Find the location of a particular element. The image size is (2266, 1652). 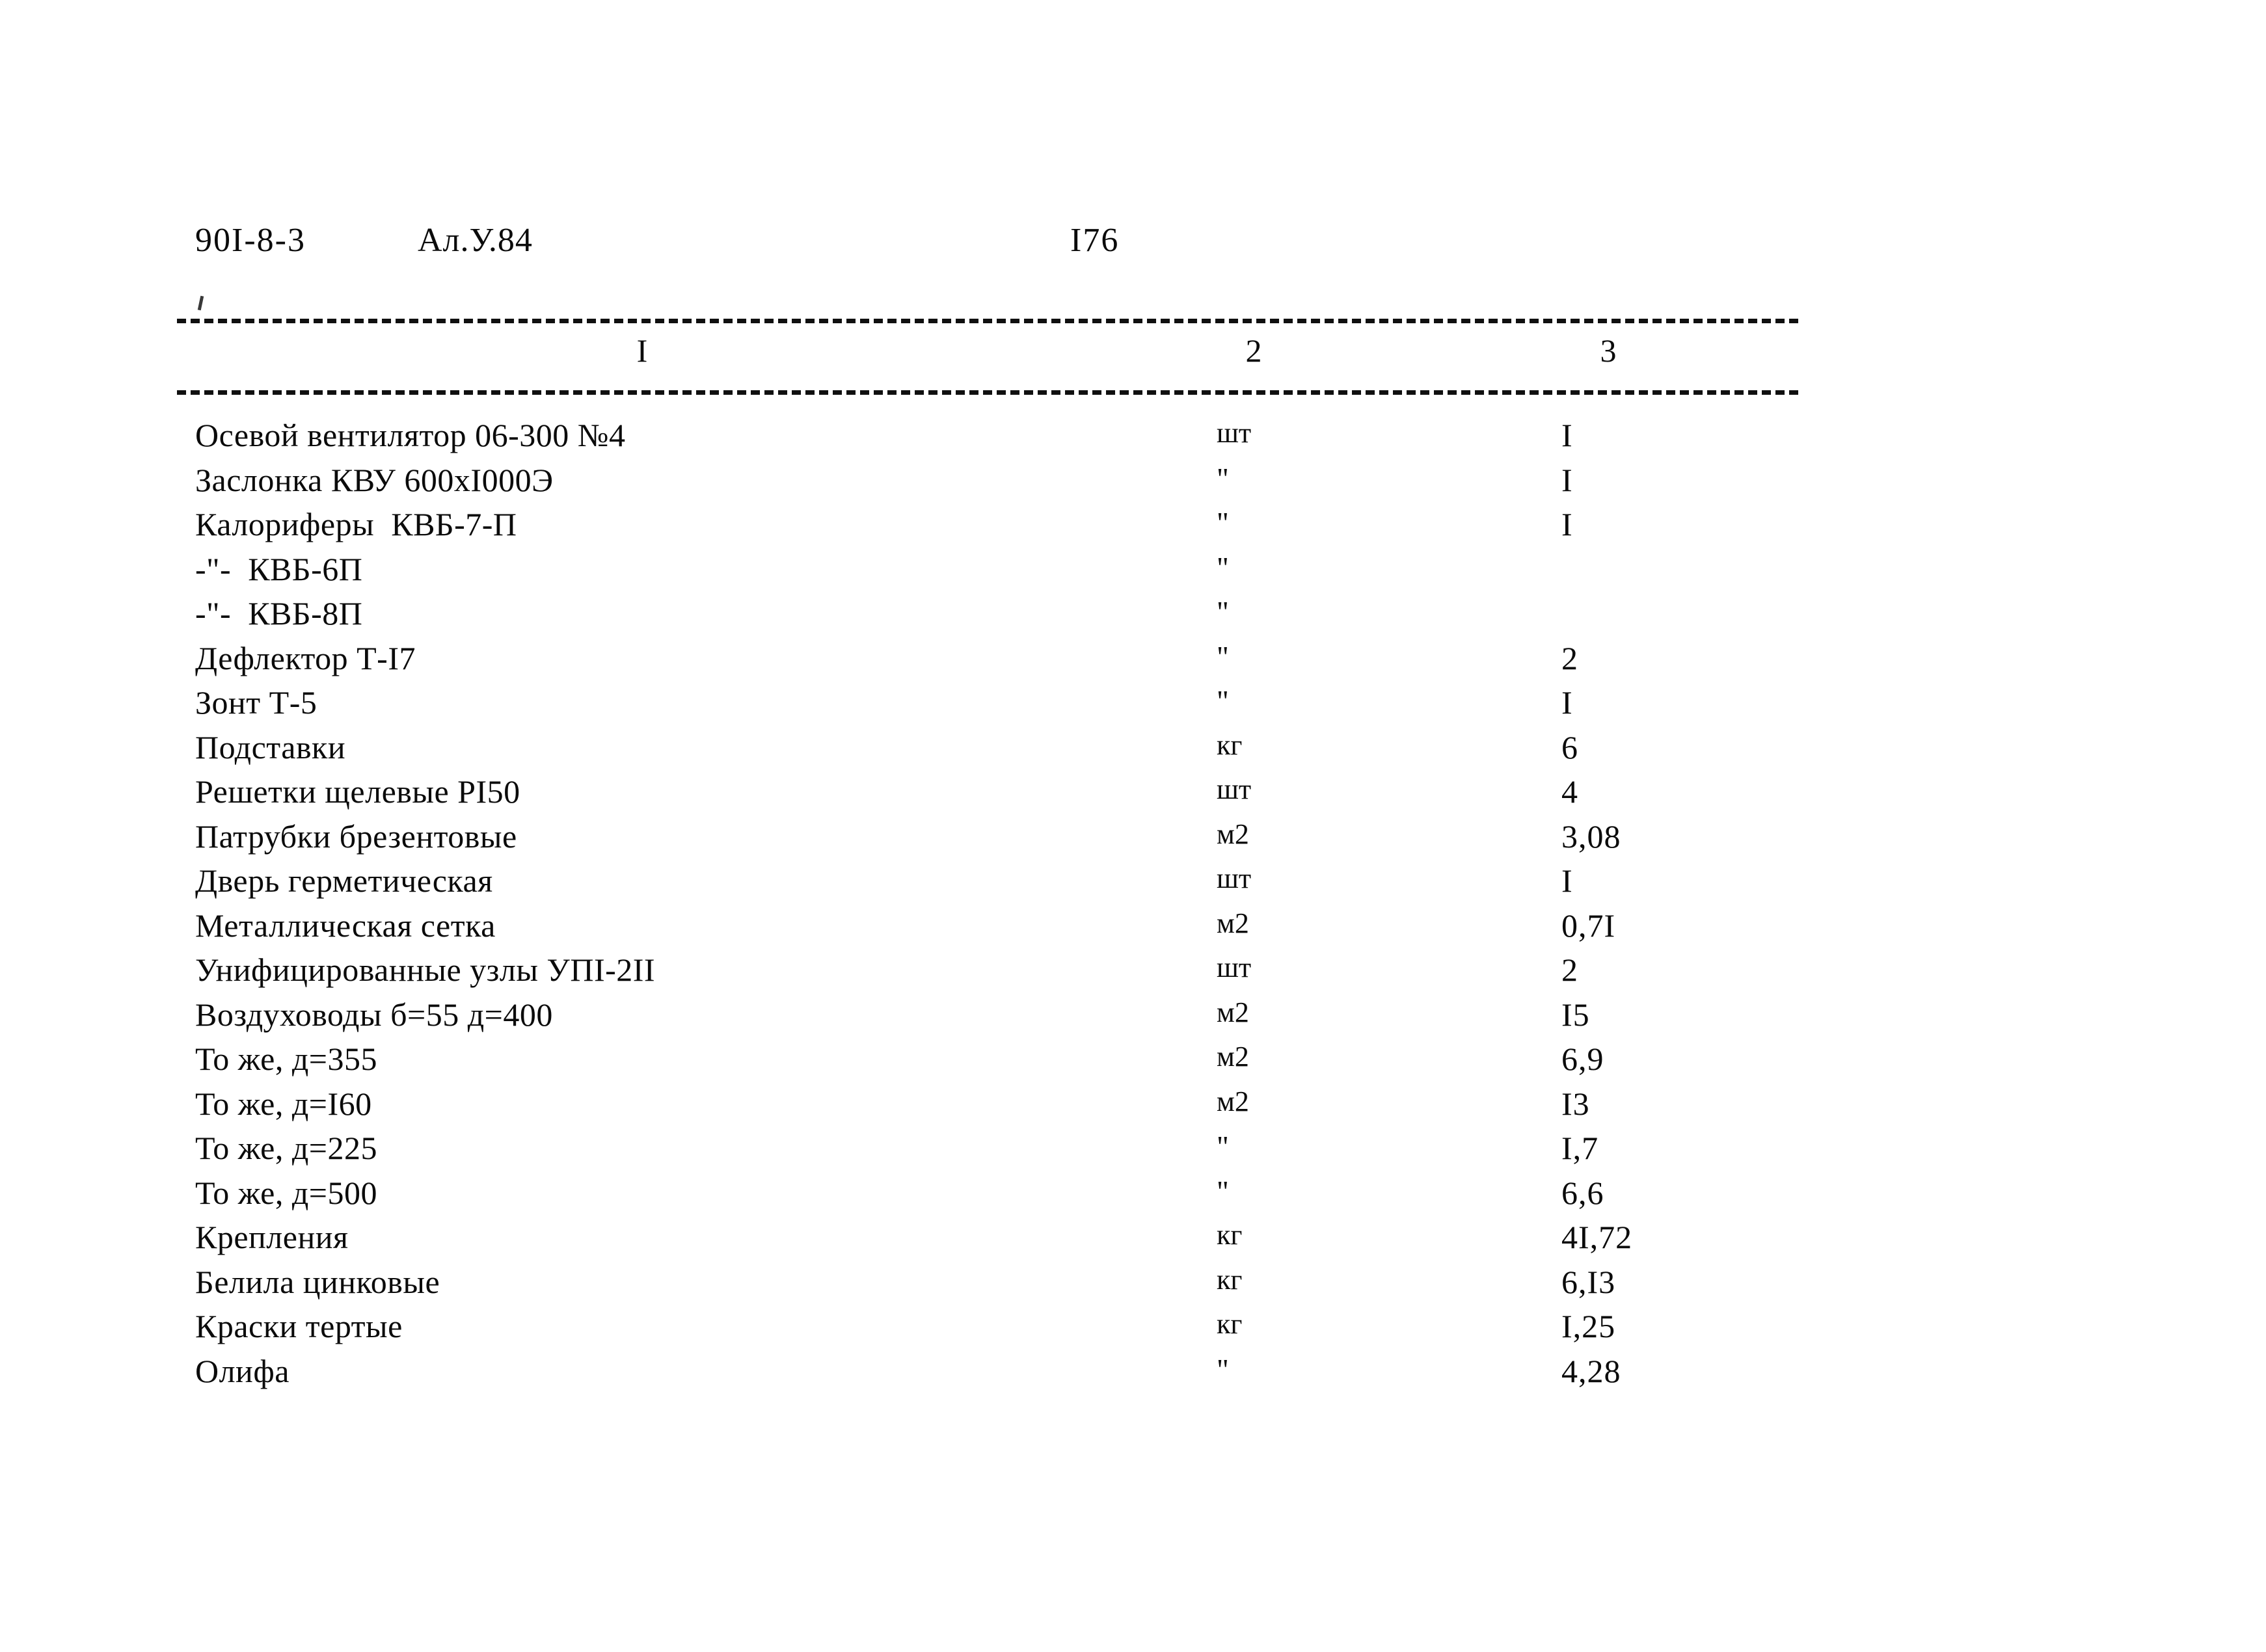

item-name: Дефлектор Т-I7 is located at coordinates (306, 657).